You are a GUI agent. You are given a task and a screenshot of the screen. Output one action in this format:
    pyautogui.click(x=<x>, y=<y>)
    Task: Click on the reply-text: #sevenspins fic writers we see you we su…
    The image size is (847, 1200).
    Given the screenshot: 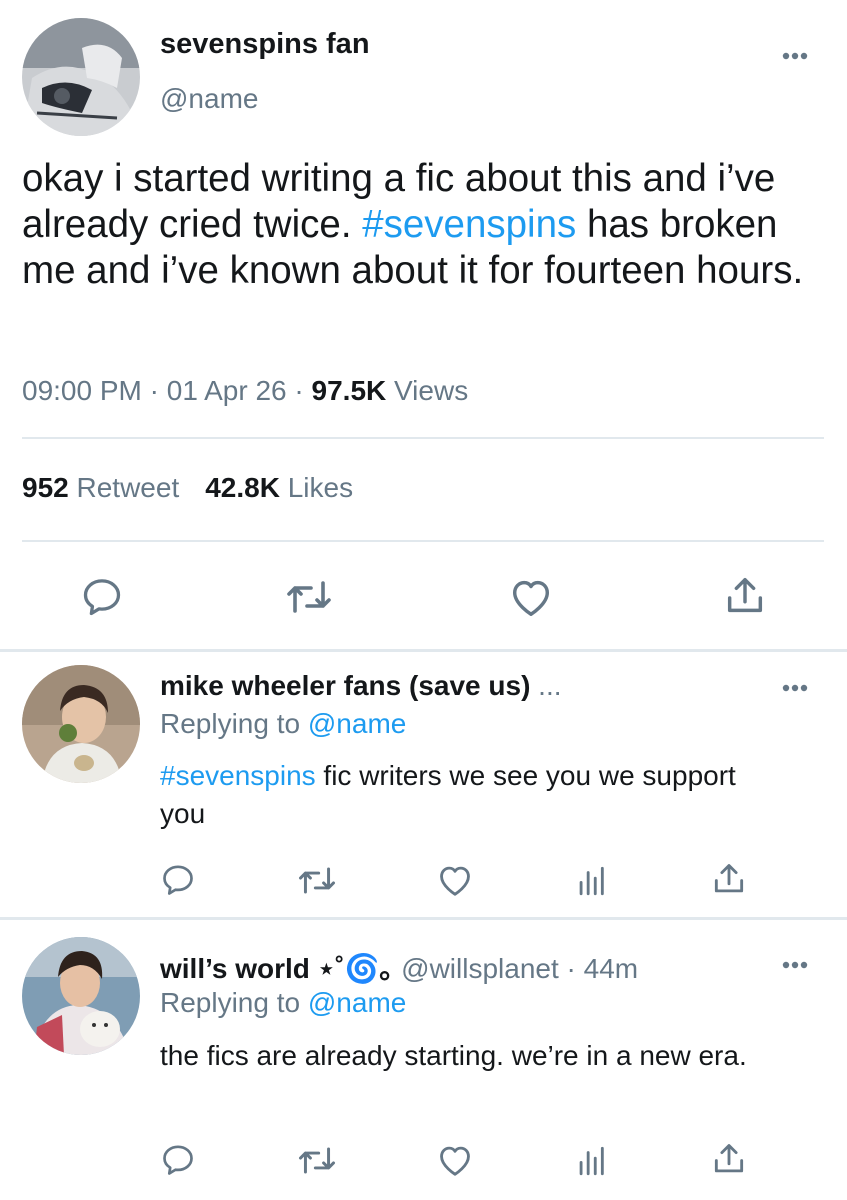 What is the action you would take?
    pyautogui.click(x=460, y=795)
    